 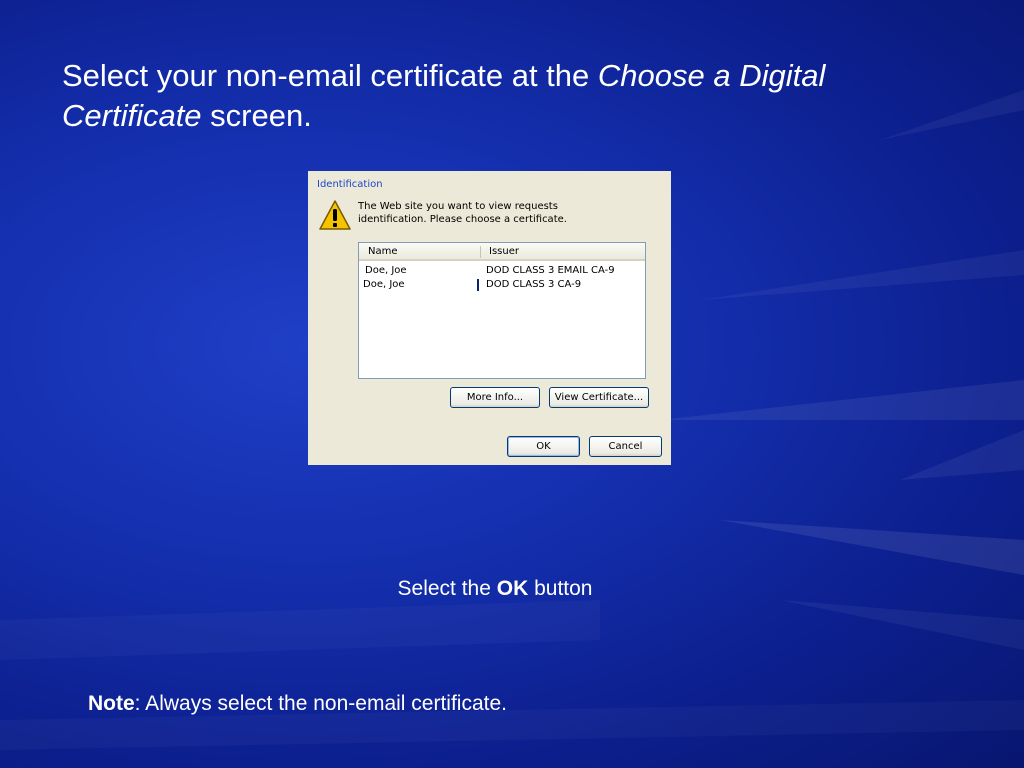 What do you see at coordinates (625, 446) in the screenshot?
I see `cancel-button: Cancel` at bounding box center [625, 446].